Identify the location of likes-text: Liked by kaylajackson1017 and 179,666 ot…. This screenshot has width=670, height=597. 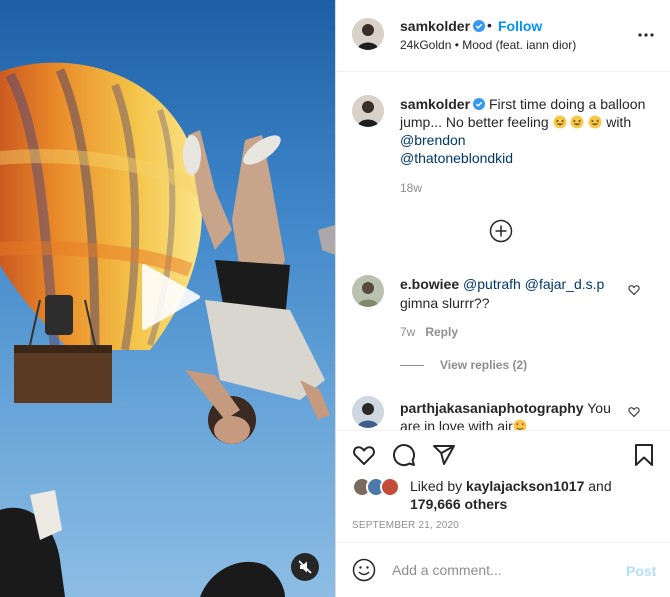
(530, 495).